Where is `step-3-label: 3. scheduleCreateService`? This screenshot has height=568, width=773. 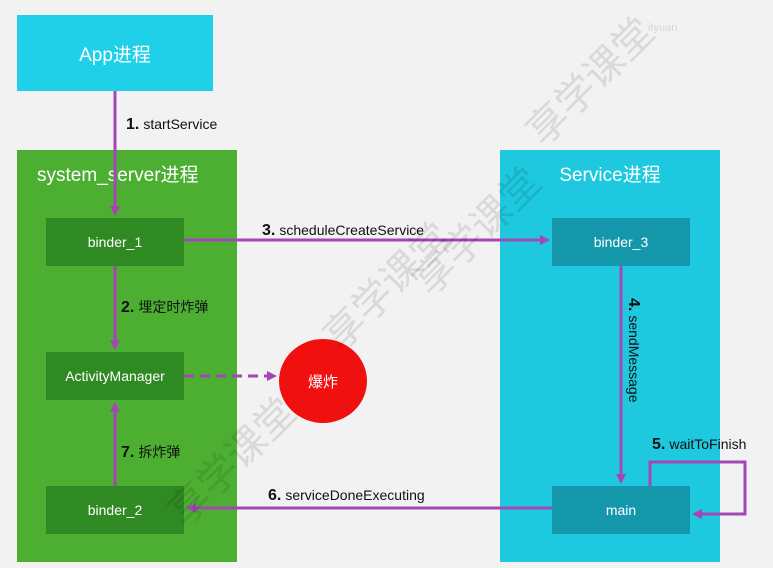
step-3-label: 3. scheduleCreateService is located at coordinates (343, 230).